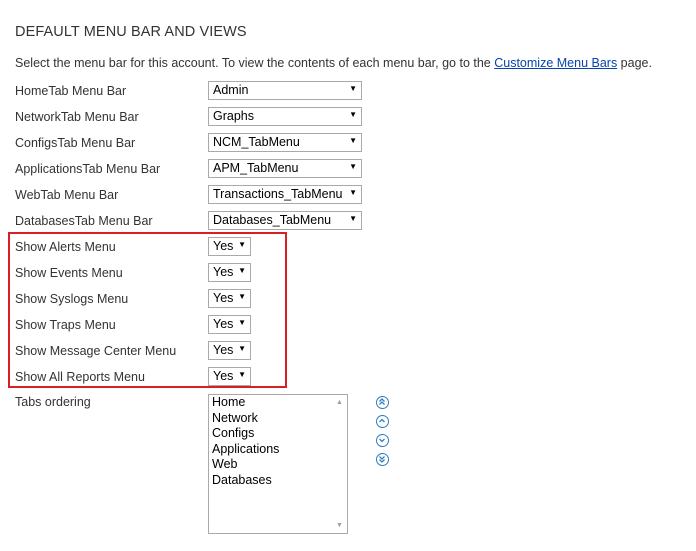 Image resolution: width=696 pixels, height=551 pixels. I want to click on show-syslogs-row: Show Syslogs Menu Yes ▼, so click(215, 299).